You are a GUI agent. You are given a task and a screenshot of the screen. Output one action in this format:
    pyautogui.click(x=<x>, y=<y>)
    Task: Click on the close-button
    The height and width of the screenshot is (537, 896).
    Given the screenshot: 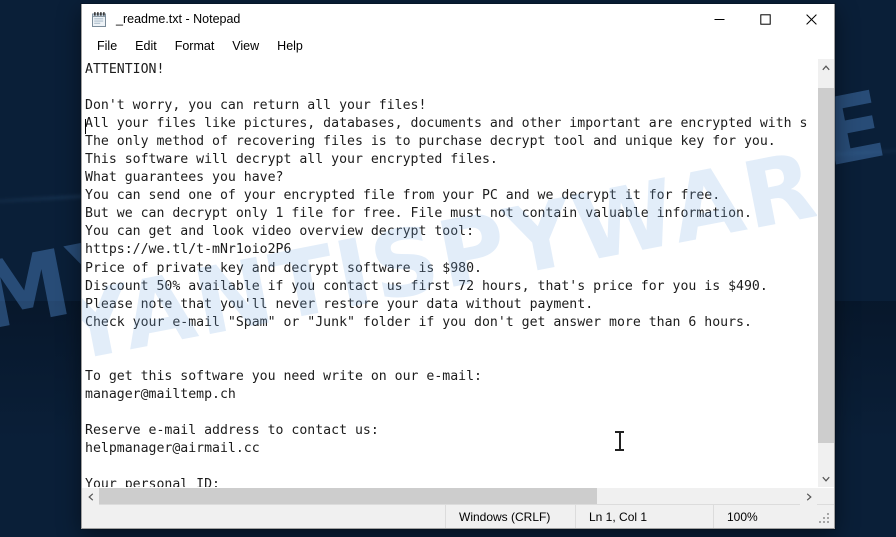 What is the action you would take?
    pyautogui.click(x=811, y=19)
    